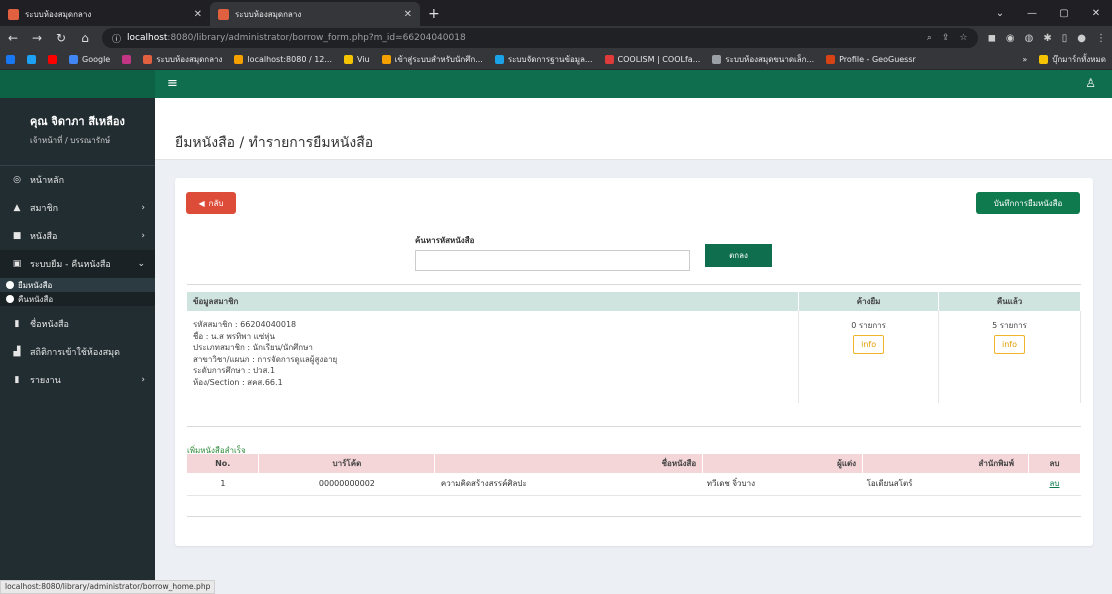 Image resolution: width=1112 pixels, height=594 pixels. What do you see at coordinates (17, 180) in the screenshot?
I see `dashboard-icon: ◎` at bounding box center [17, 180].